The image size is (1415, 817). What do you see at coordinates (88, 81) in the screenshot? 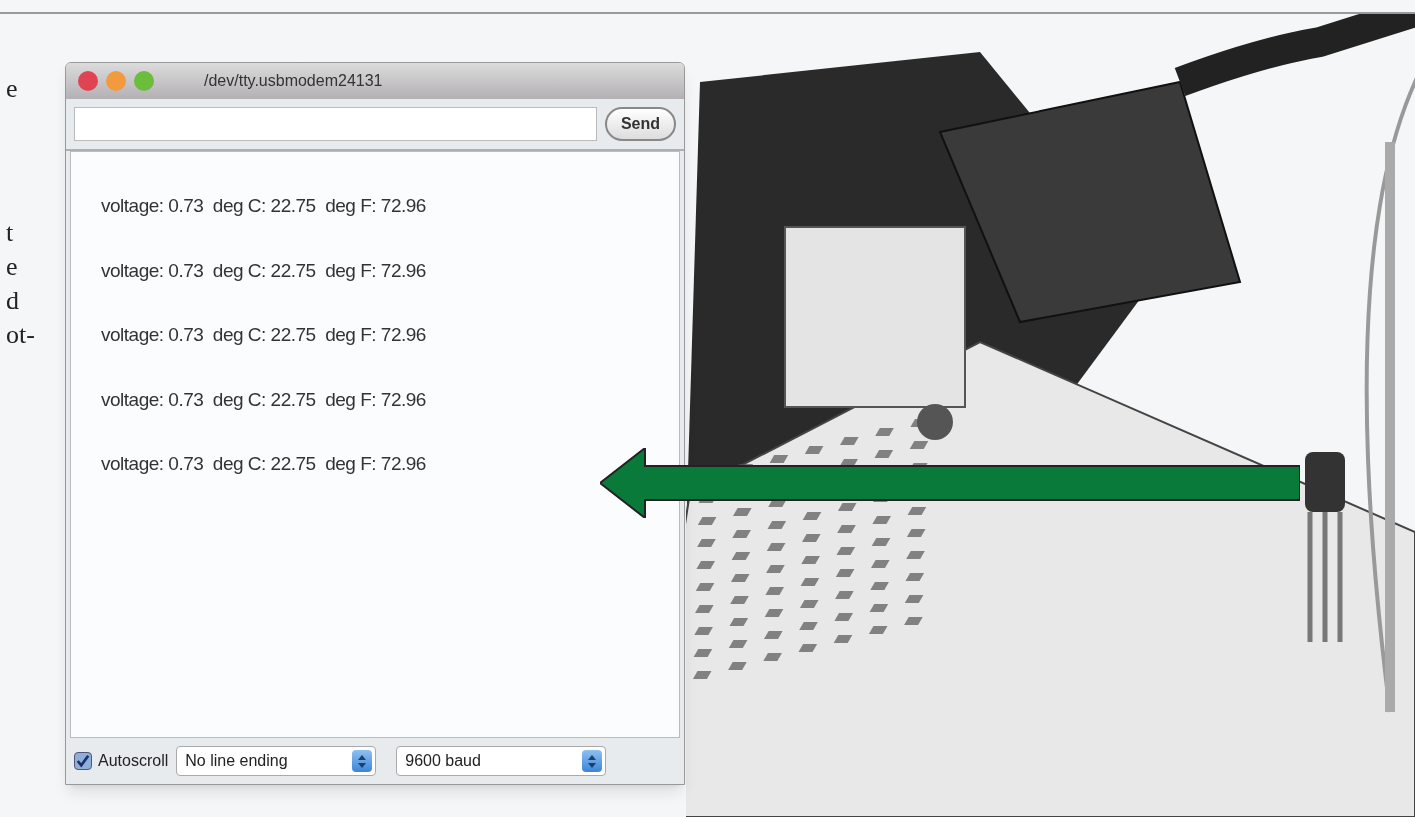
I see `close-icon` at bounding box center [88, 81].